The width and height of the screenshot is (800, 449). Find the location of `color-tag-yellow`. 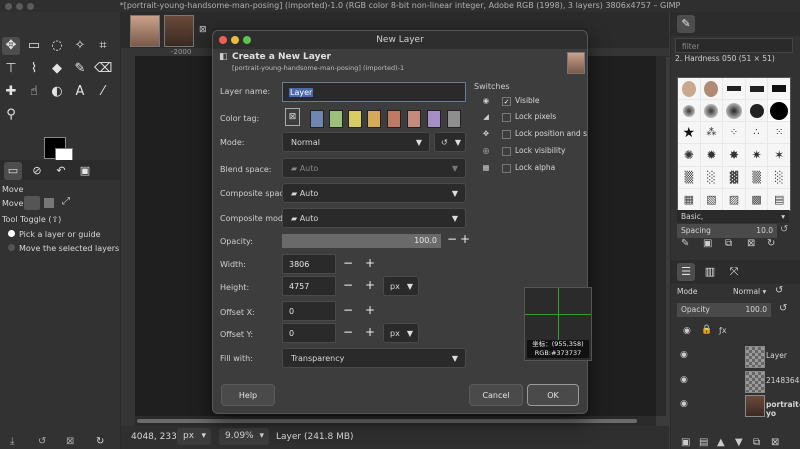

color-tag-yellow is located at coordinates (355, 119).